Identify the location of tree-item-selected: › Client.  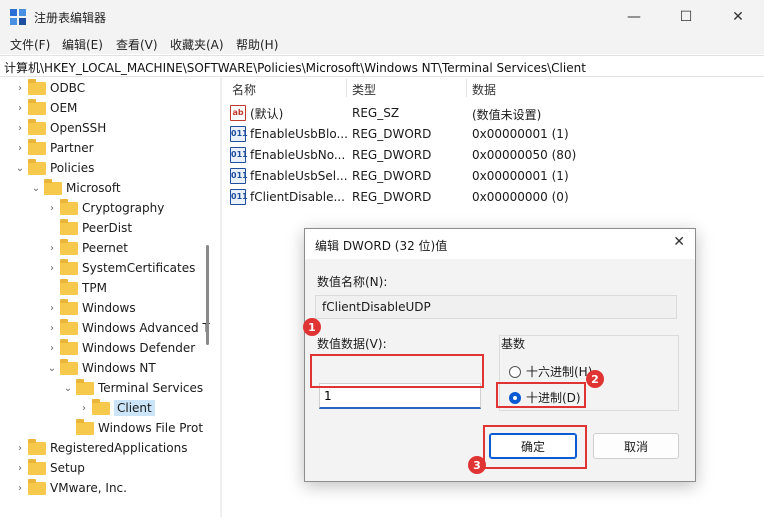
(116, 408).